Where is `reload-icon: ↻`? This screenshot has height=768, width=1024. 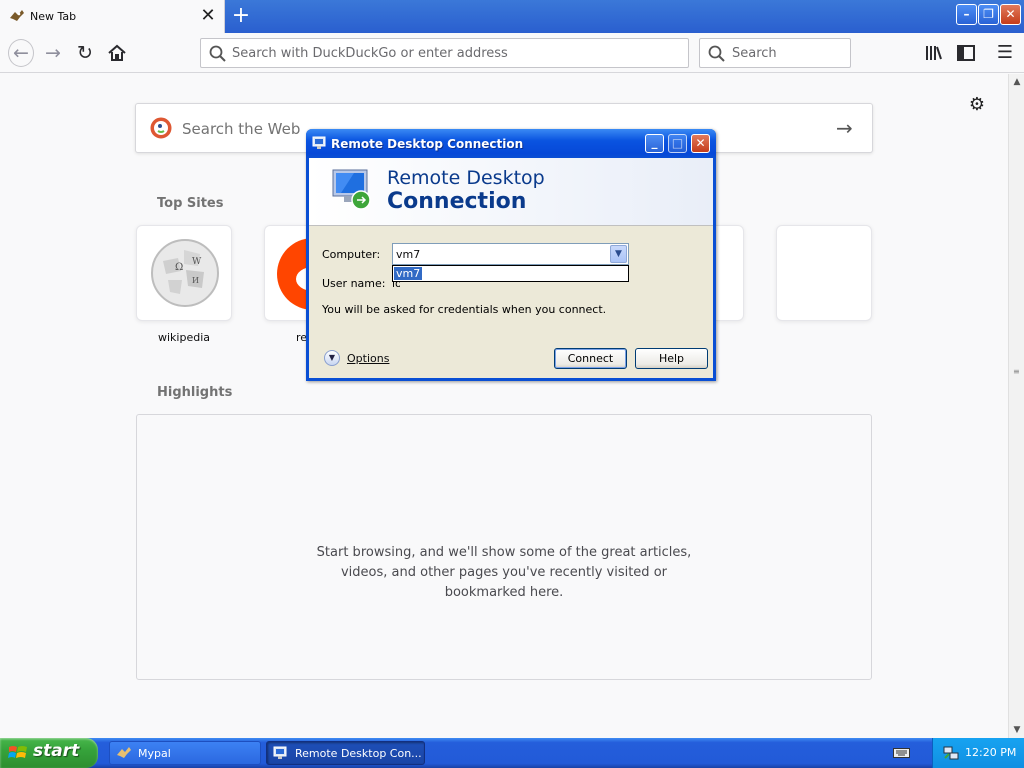
reload-icon: ↻ is located at coordinates (85, 53).